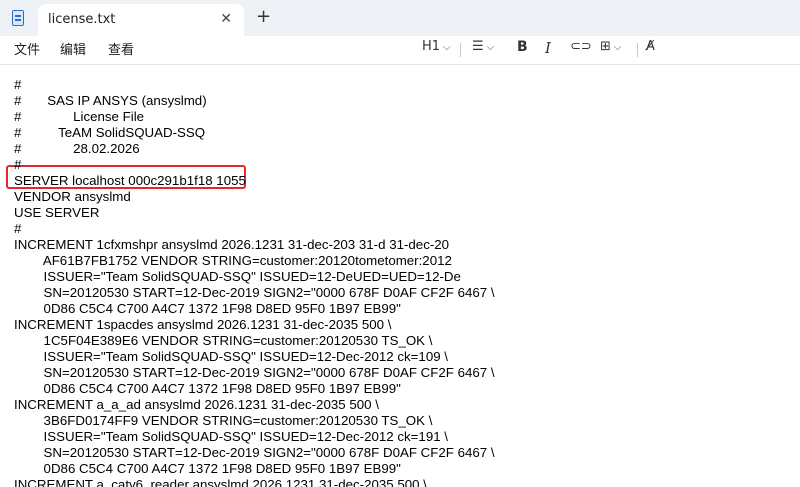 The height and width of the screenshot is (487, 800). Describe the element at coordinates (110, 100) in the screenshot. I see `text-line: # SAS IP ANSYS (ansyslmd)` at that location.